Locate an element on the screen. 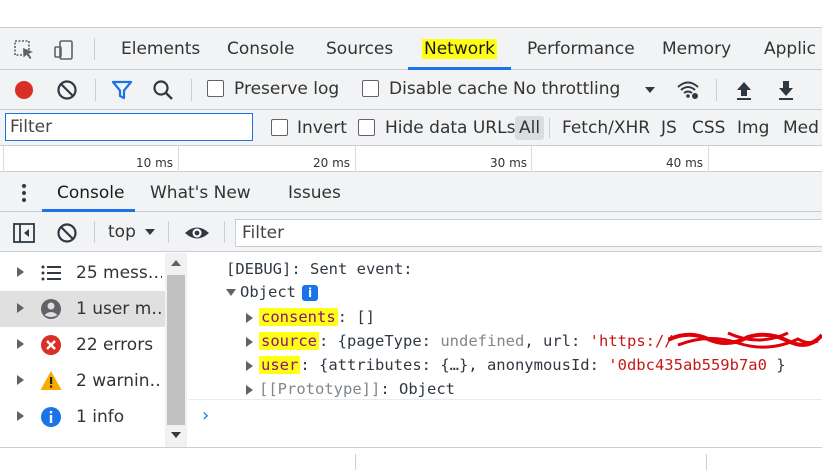 The image size is (822, 470). prop-key: source is located at coordinates (289, 341).